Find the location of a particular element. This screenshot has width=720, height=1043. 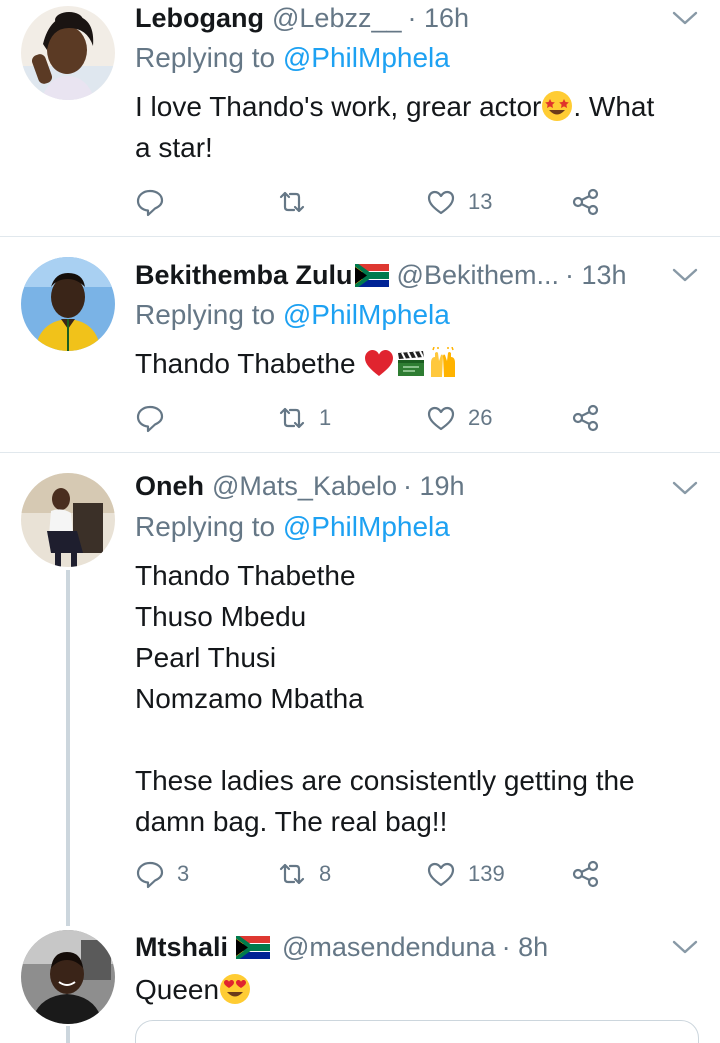

timestamp: · 8h is located at coordinates (525, 947).